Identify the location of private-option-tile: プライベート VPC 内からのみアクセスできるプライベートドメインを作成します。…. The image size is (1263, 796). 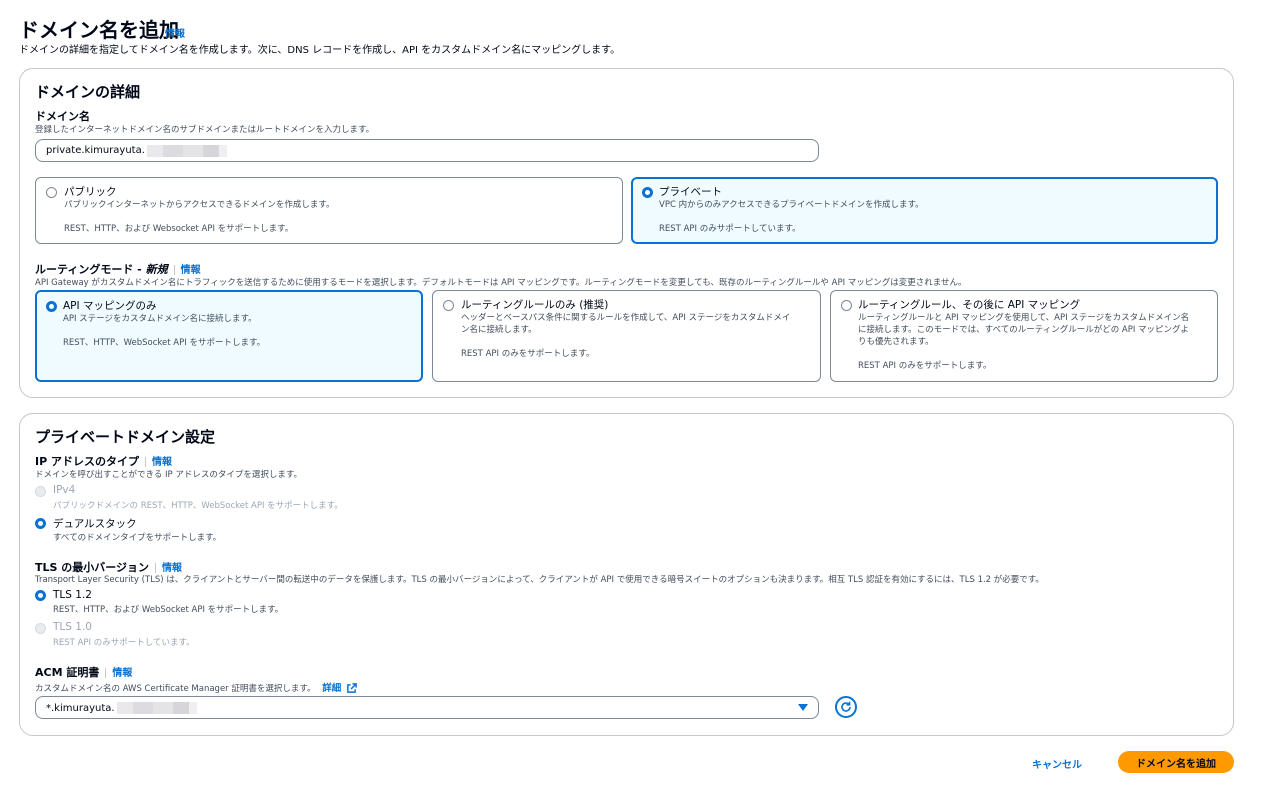
(924, 210).